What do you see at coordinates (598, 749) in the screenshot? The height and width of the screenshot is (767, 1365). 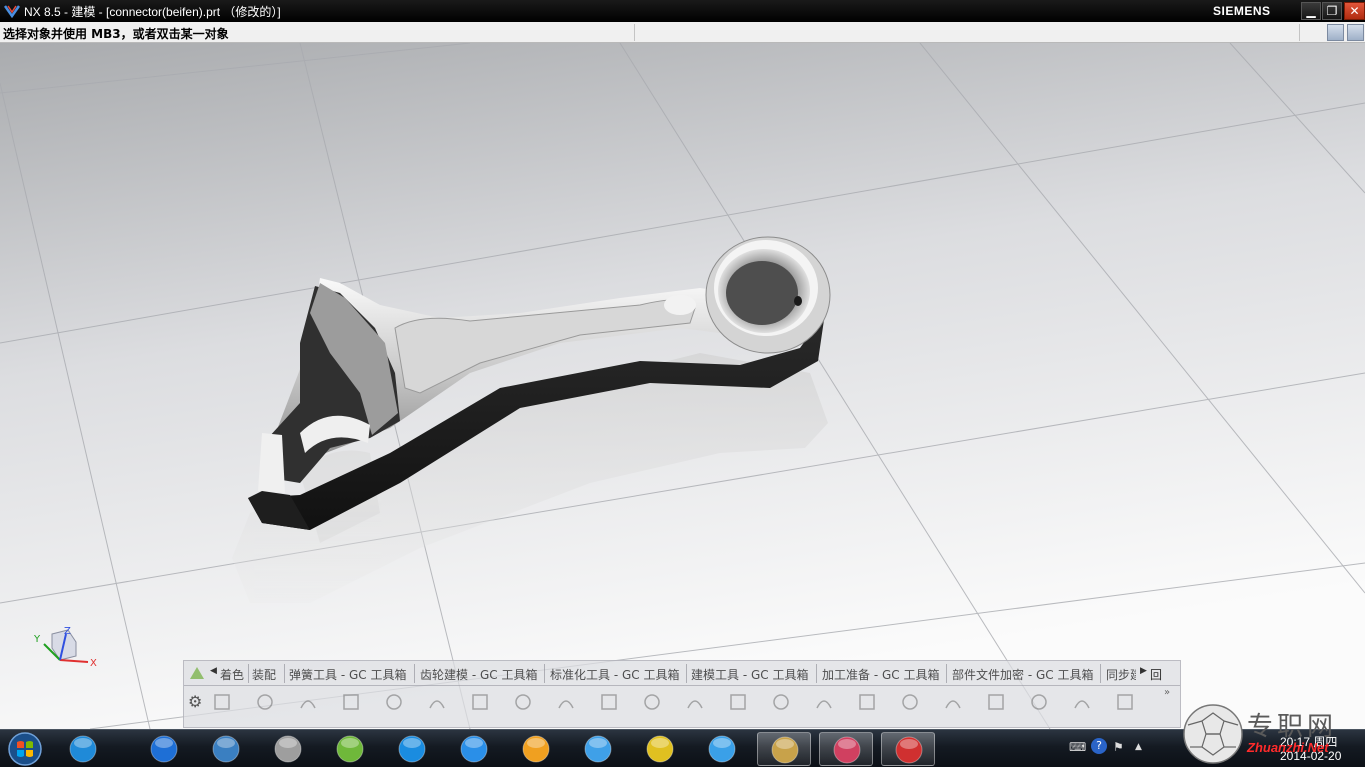 I see `plane-icon` at bounding box center [598, 749].